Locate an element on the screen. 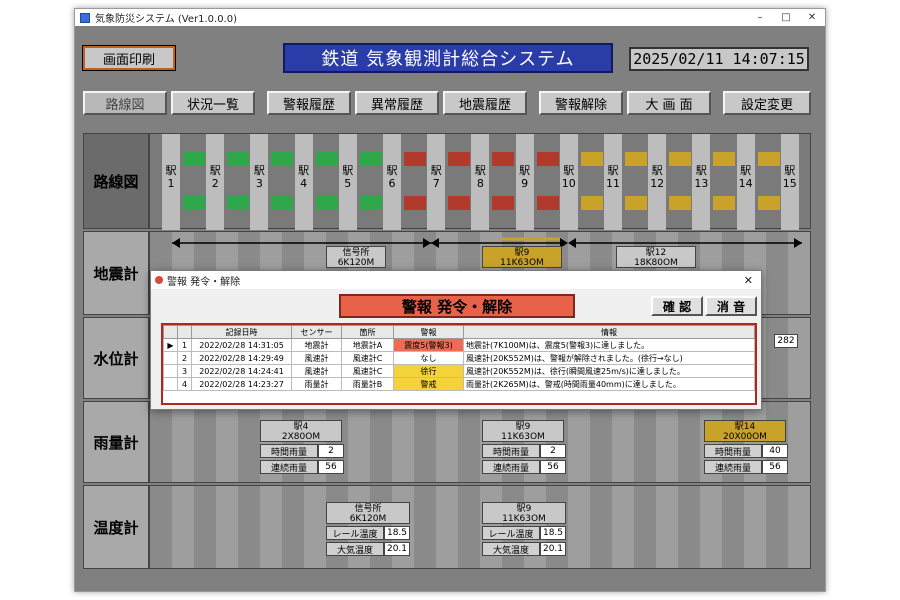 The height and width of the screenshot is (600, 900). station-label: 駅 14 is located at coordinates (746, 177).